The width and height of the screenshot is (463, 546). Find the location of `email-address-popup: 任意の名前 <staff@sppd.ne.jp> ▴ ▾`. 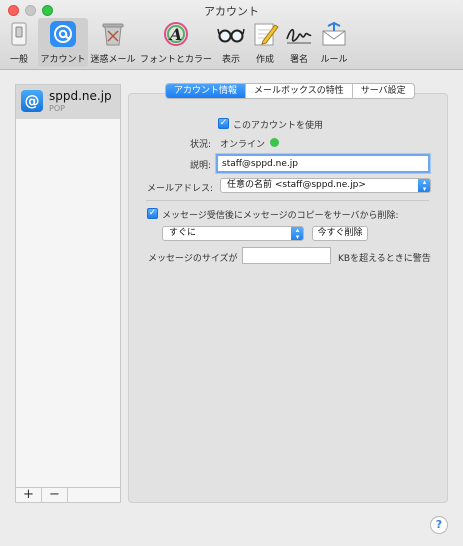

email-address-popup: 任意の名前 <staff@sppd.ne.jp> ▴ ▾ is located at coordinates (325, 185).